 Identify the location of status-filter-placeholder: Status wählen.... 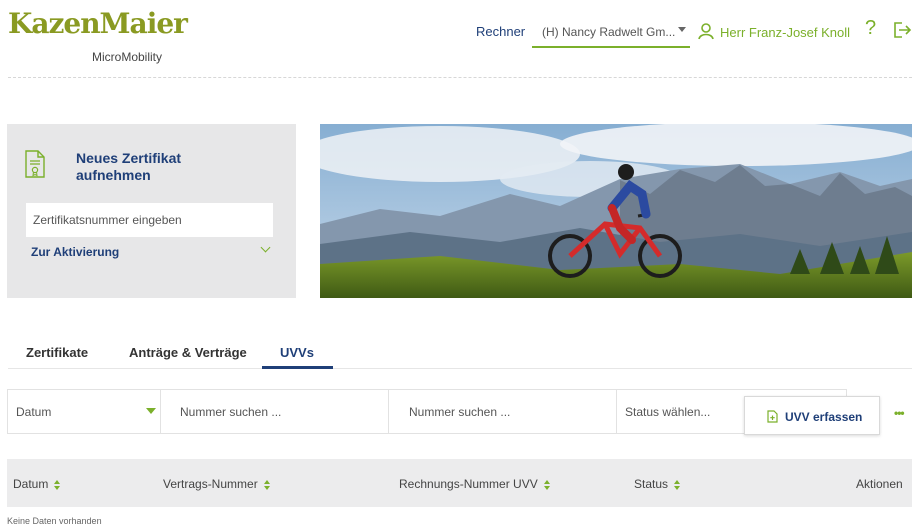
(668, 412).